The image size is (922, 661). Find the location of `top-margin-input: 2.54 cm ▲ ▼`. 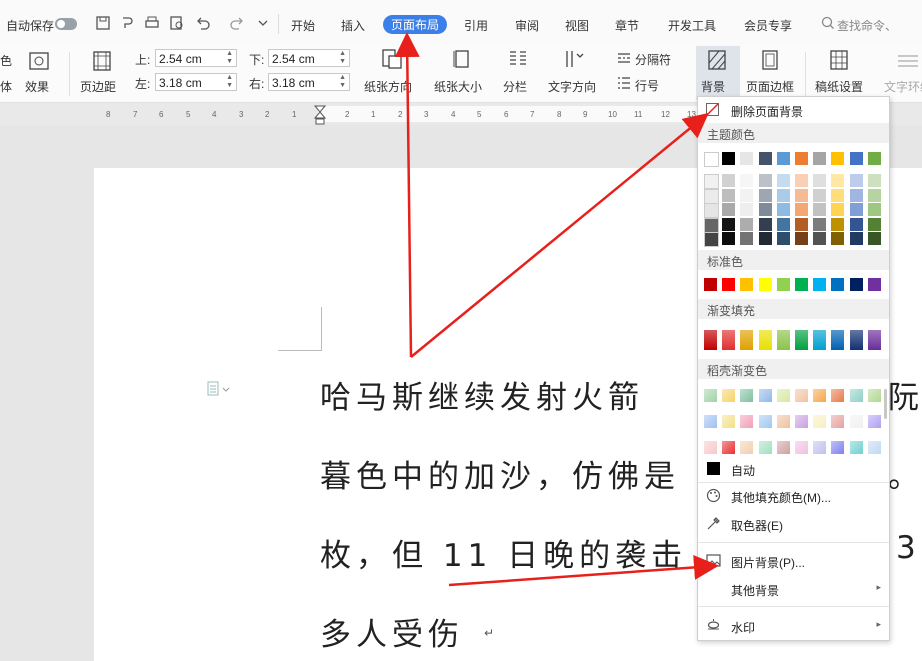

top-margin-input: 2.54 cm ▲ ▼ is located at coordinates (196, 58).